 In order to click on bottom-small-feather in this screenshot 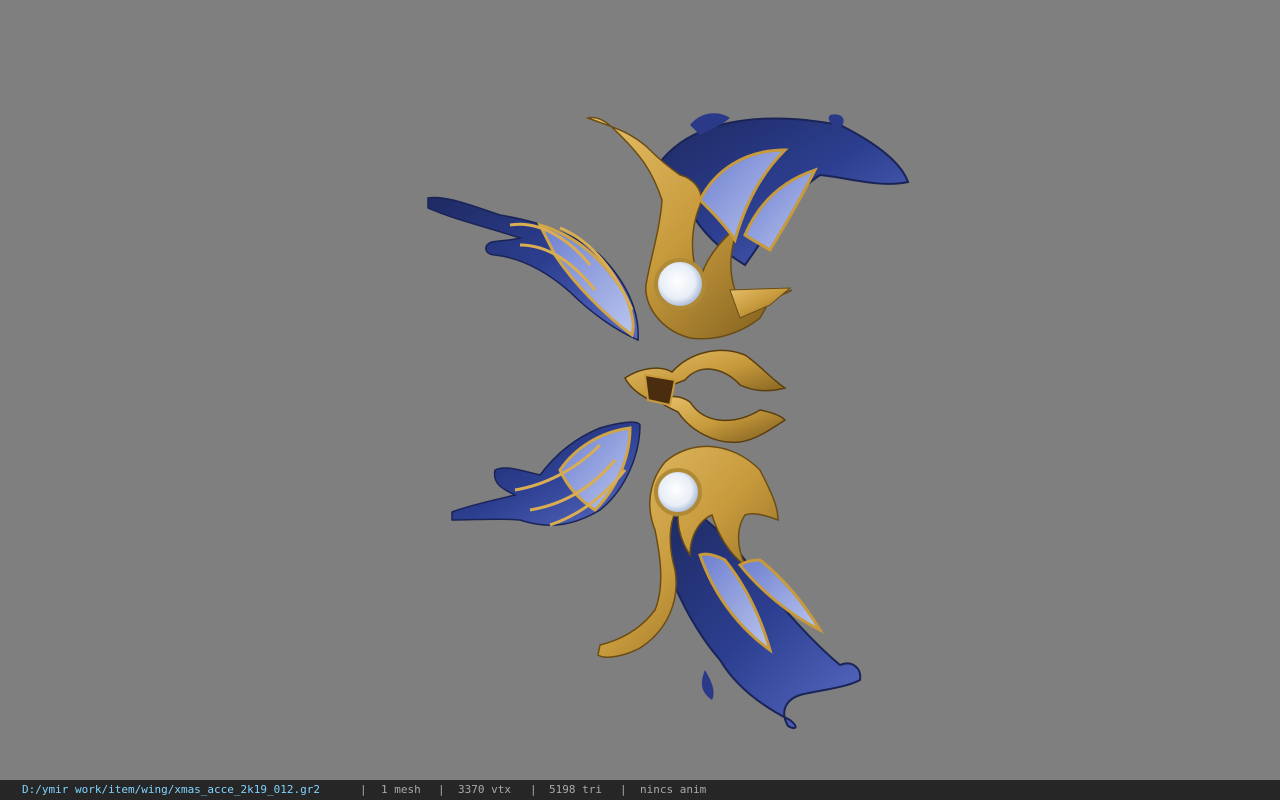, I will do `click(546, 474)`.